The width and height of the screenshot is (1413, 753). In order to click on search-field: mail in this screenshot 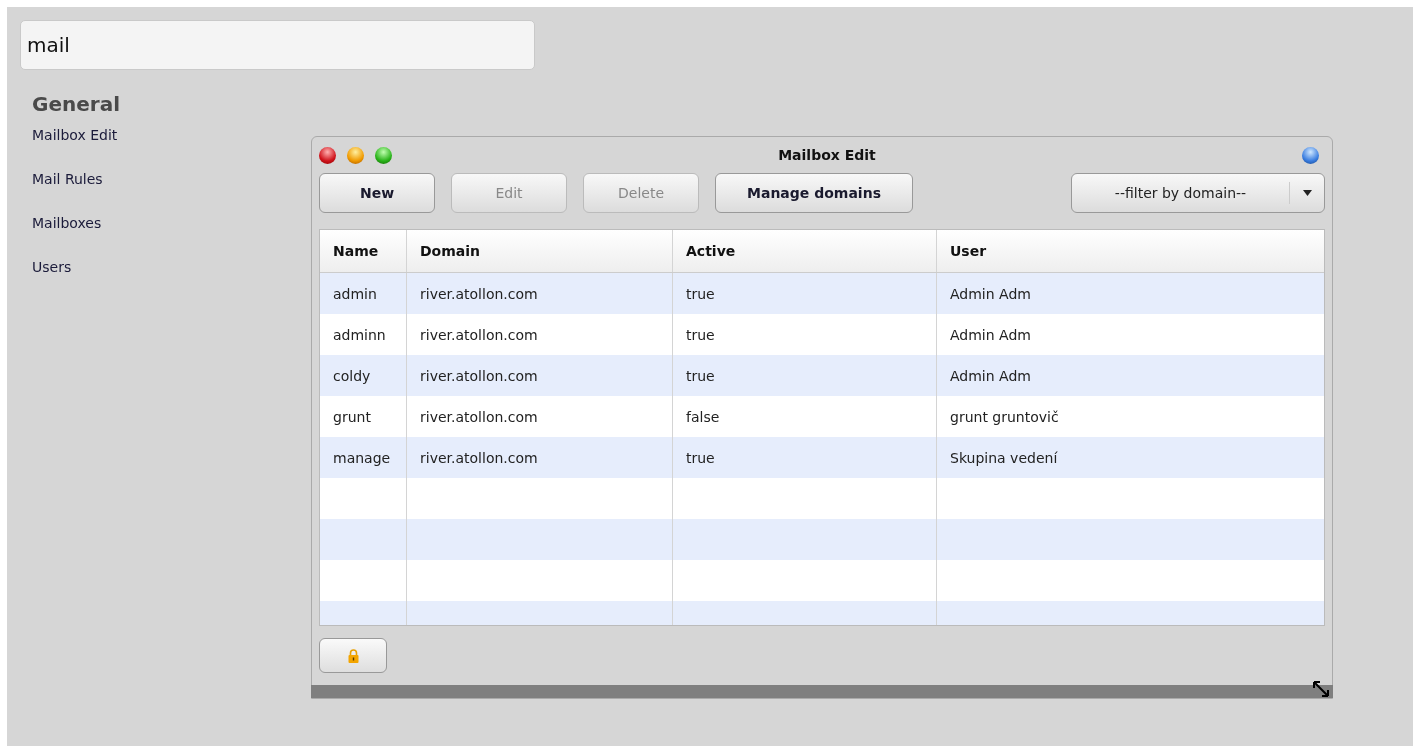, I will do `click(277, 45)`.